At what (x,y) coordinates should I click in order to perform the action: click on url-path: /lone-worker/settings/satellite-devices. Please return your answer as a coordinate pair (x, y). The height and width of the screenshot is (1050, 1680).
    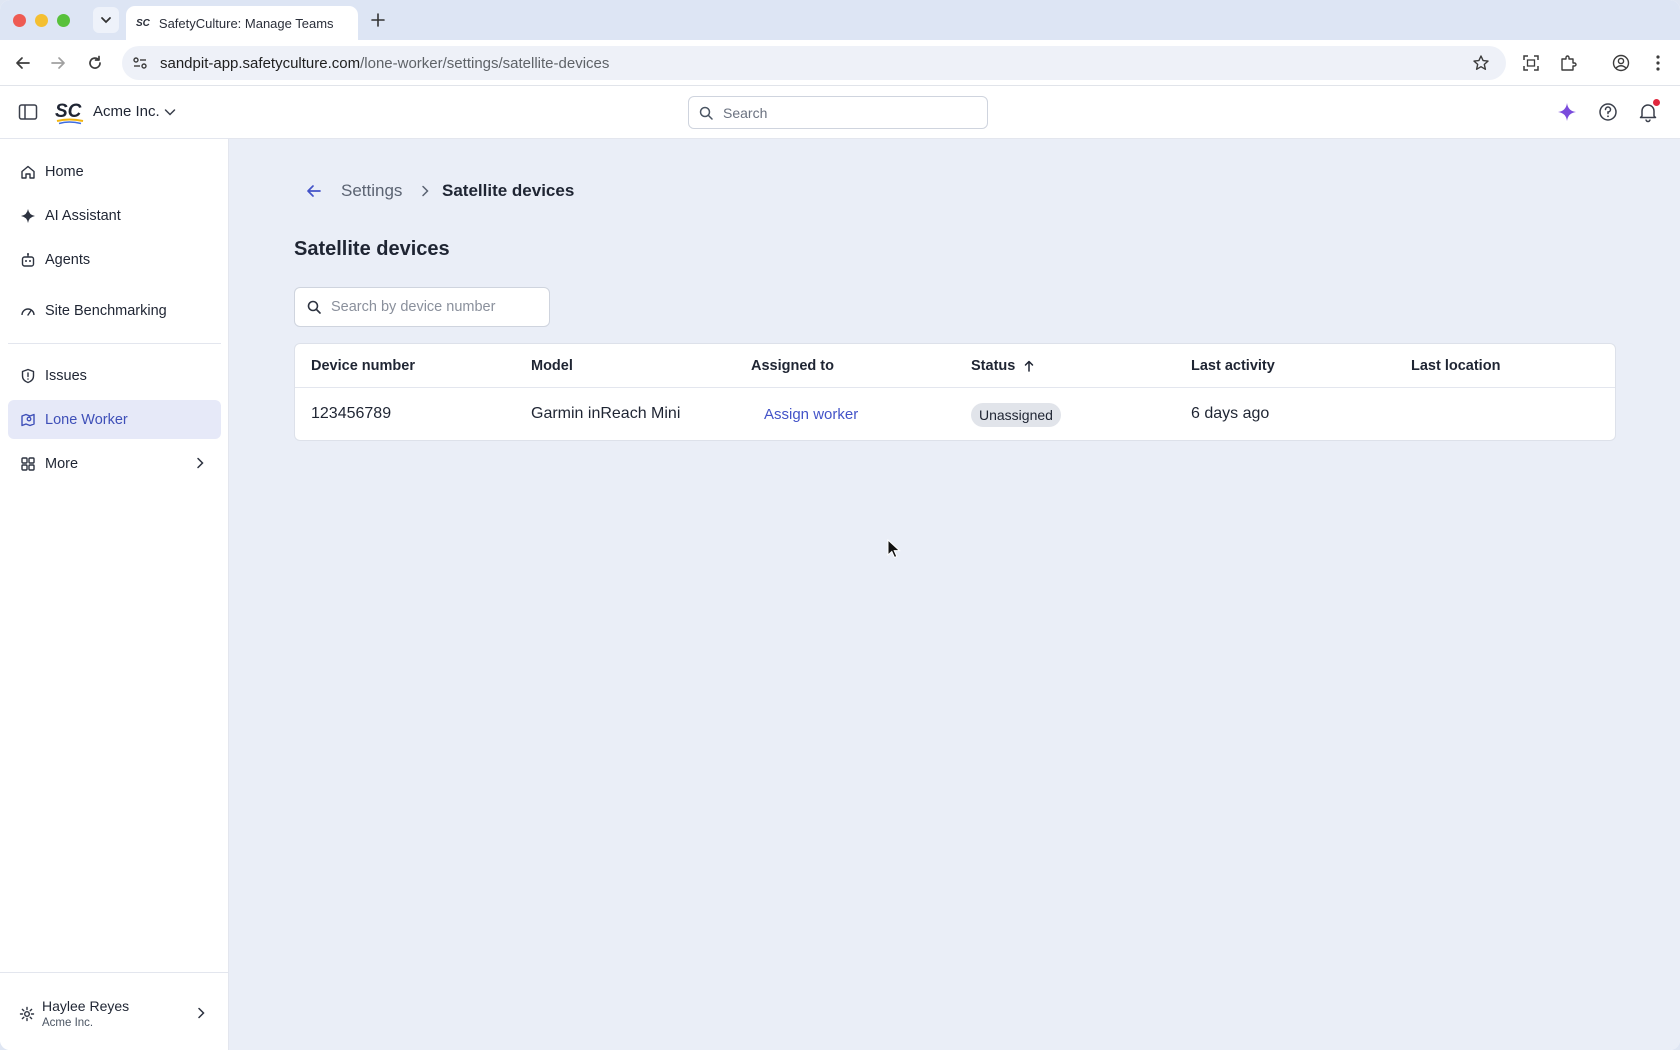
    Looking at the image, I should click on (485, 63).